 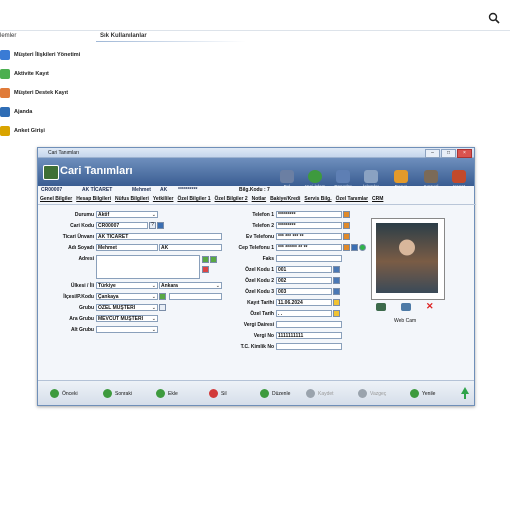 What do you see at coordinates (84, 215) in the screenshot?
I see `durumu-label: Durumu` at bounding box center [84, 215].